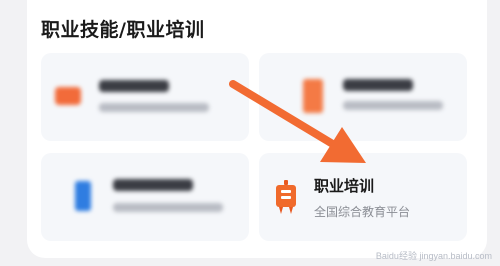 The width and height of the screenshot is (500, 266). What do you see at coordinates (286, 197) in the screenshot?
I see `training-icon` at bounding box center [286, 197].